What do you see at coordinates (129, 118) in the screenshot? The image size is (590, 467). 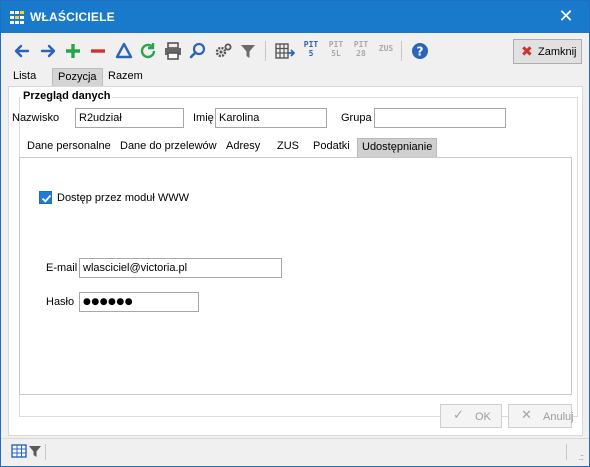 I see `surname-field: R2udział` at bounding box center [129, 118].